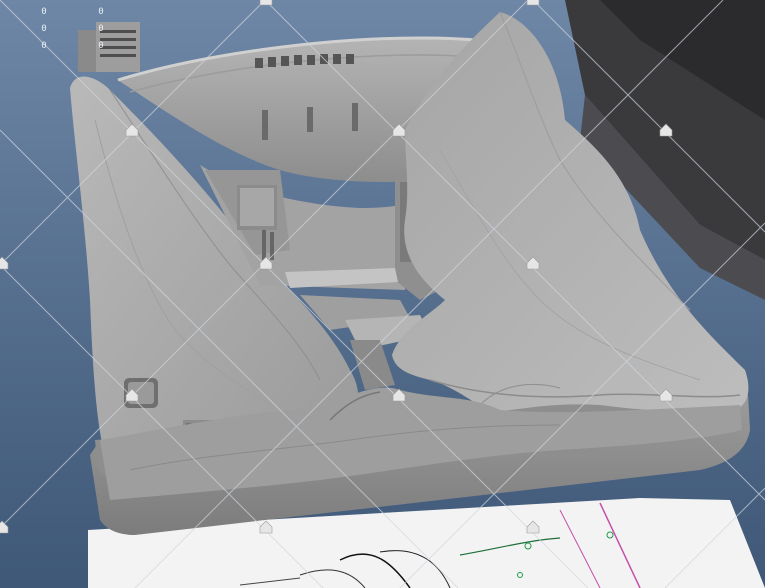 The width and height of the screenshot is (765, 588). I want to click on hud-column-2: 0 0 0, so click(101, 29).